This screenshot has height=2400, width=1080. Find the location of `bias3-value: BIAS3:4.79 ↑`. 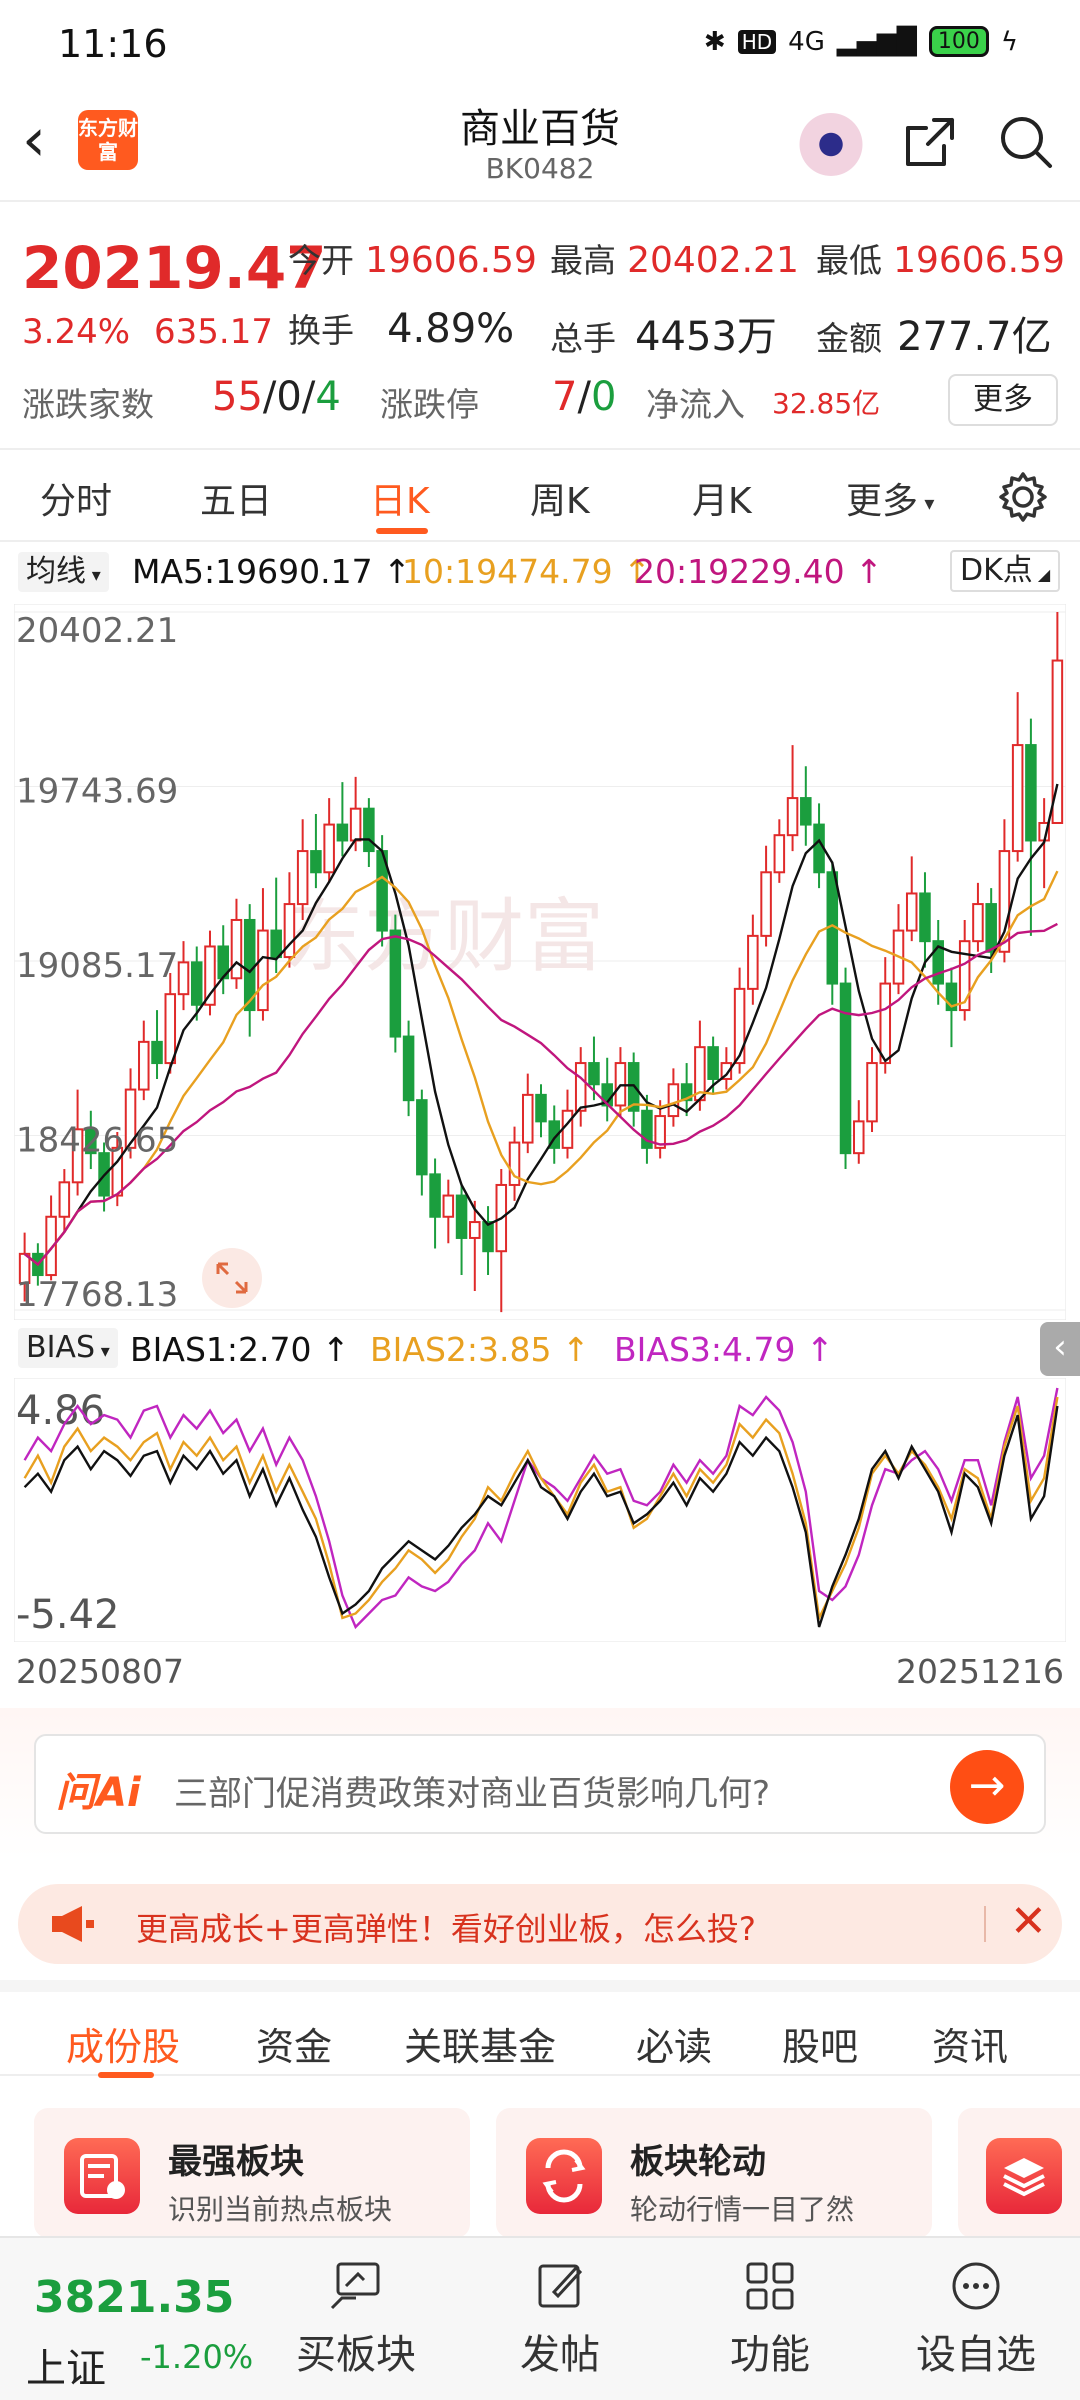

bias3-value: BIAS3:4.79 ↑ is located at coordinates (724, 1349).